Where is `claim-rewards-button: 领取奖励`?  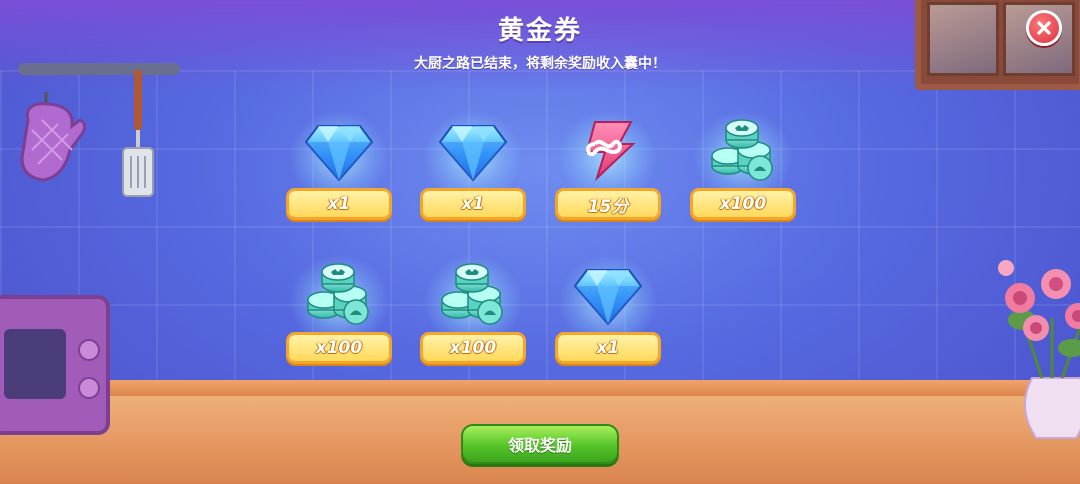
claim-rewards-button: 领取奖励 is located at coordinates (540, 444).